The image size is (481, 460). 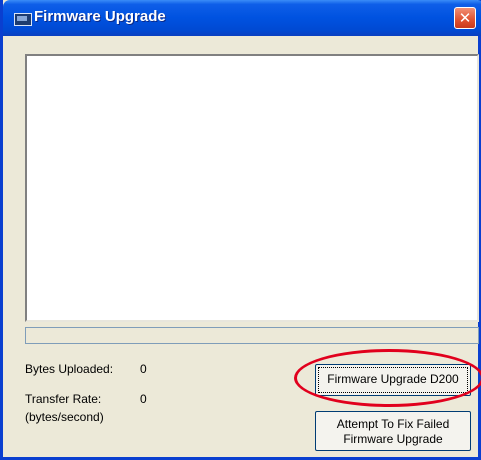 What do you see at coordinates (64, 417) in the screenshot?
I see `transfer-rate-unit: (bytes/second)` at bounding box center [64, 417].